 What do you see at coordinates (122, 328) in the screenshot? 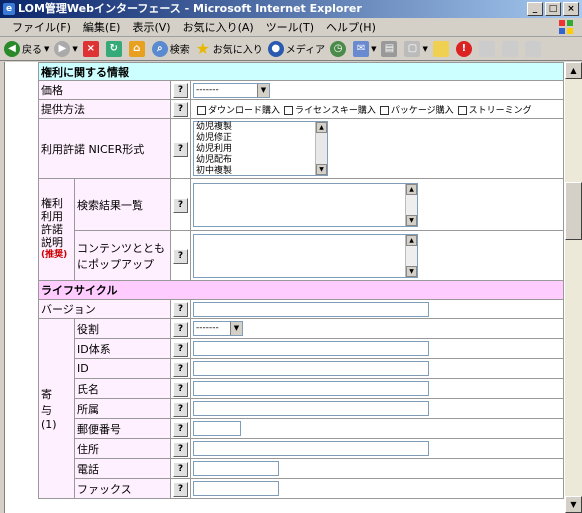
I see `role-label: 役割` at bounding box center [122, 328].